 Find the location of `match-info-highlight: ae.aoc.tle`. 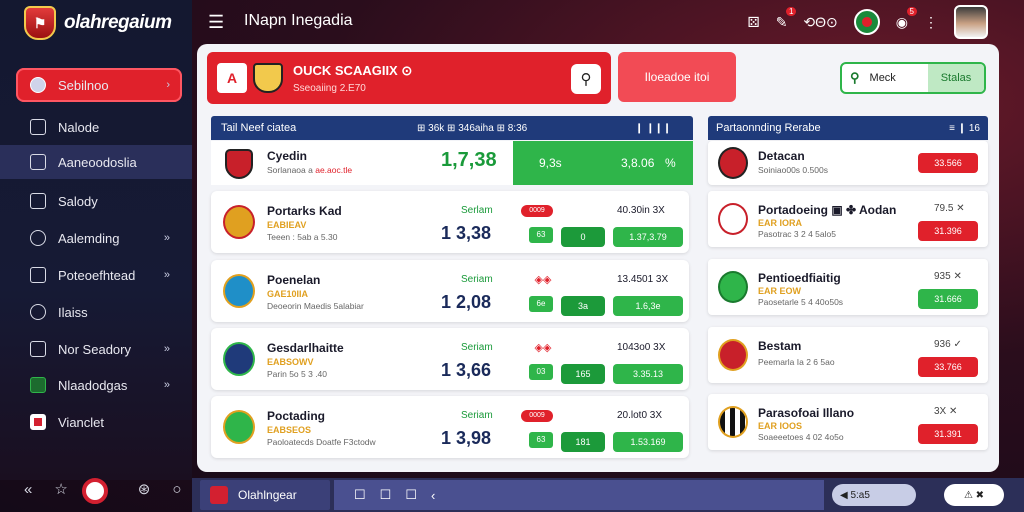

match-info-highlight: ae.aoc.tle is located at coordinates (334, 170).